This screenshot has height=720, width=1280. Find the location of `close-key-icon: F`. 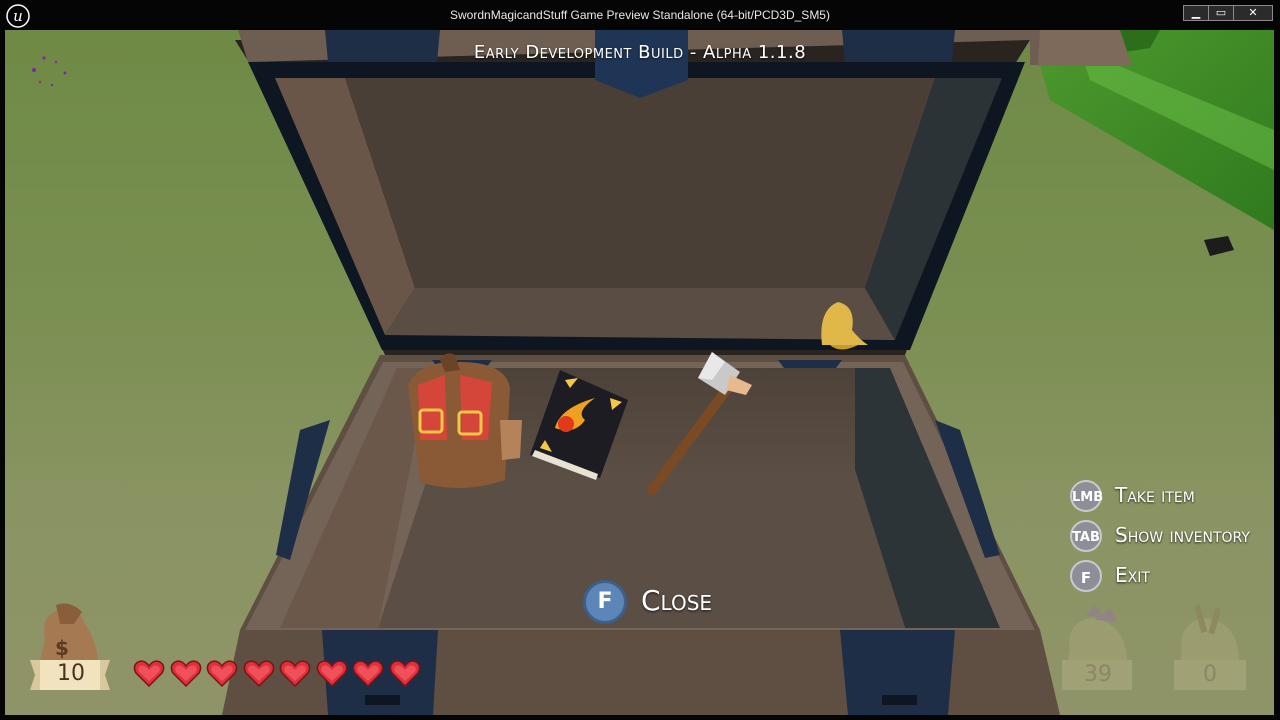

close-key-icon: F is located at coordinates (605, 602).